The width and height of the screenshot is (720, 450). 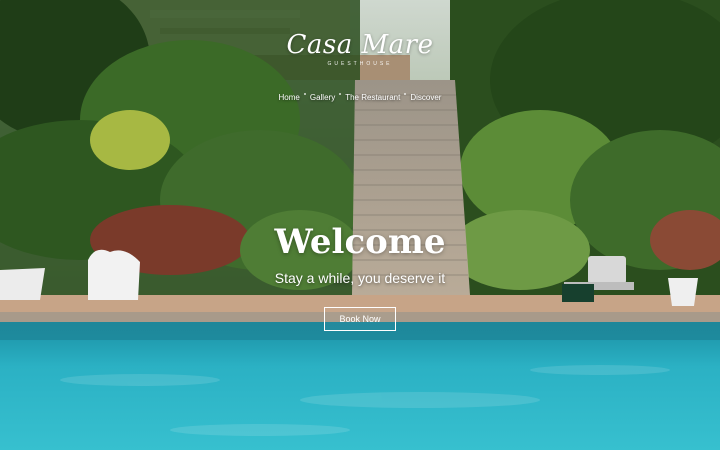 I want to click on nav-item-home: Home, so click(x=289, y=97).